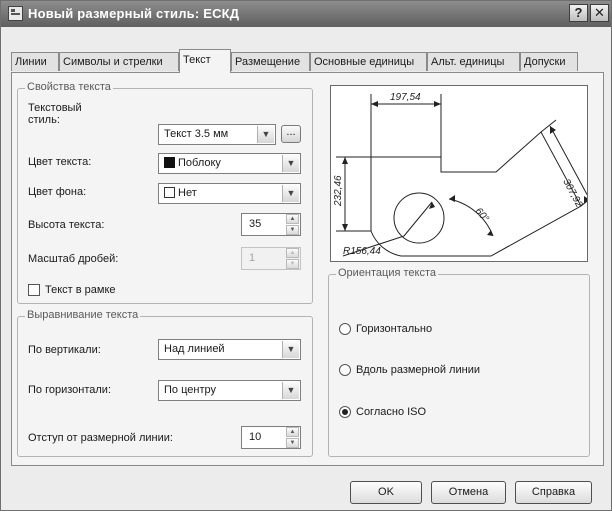  Describe the element at coordinates (205, 61) in the screenshot. I see `tab-text: Текст` at that location.